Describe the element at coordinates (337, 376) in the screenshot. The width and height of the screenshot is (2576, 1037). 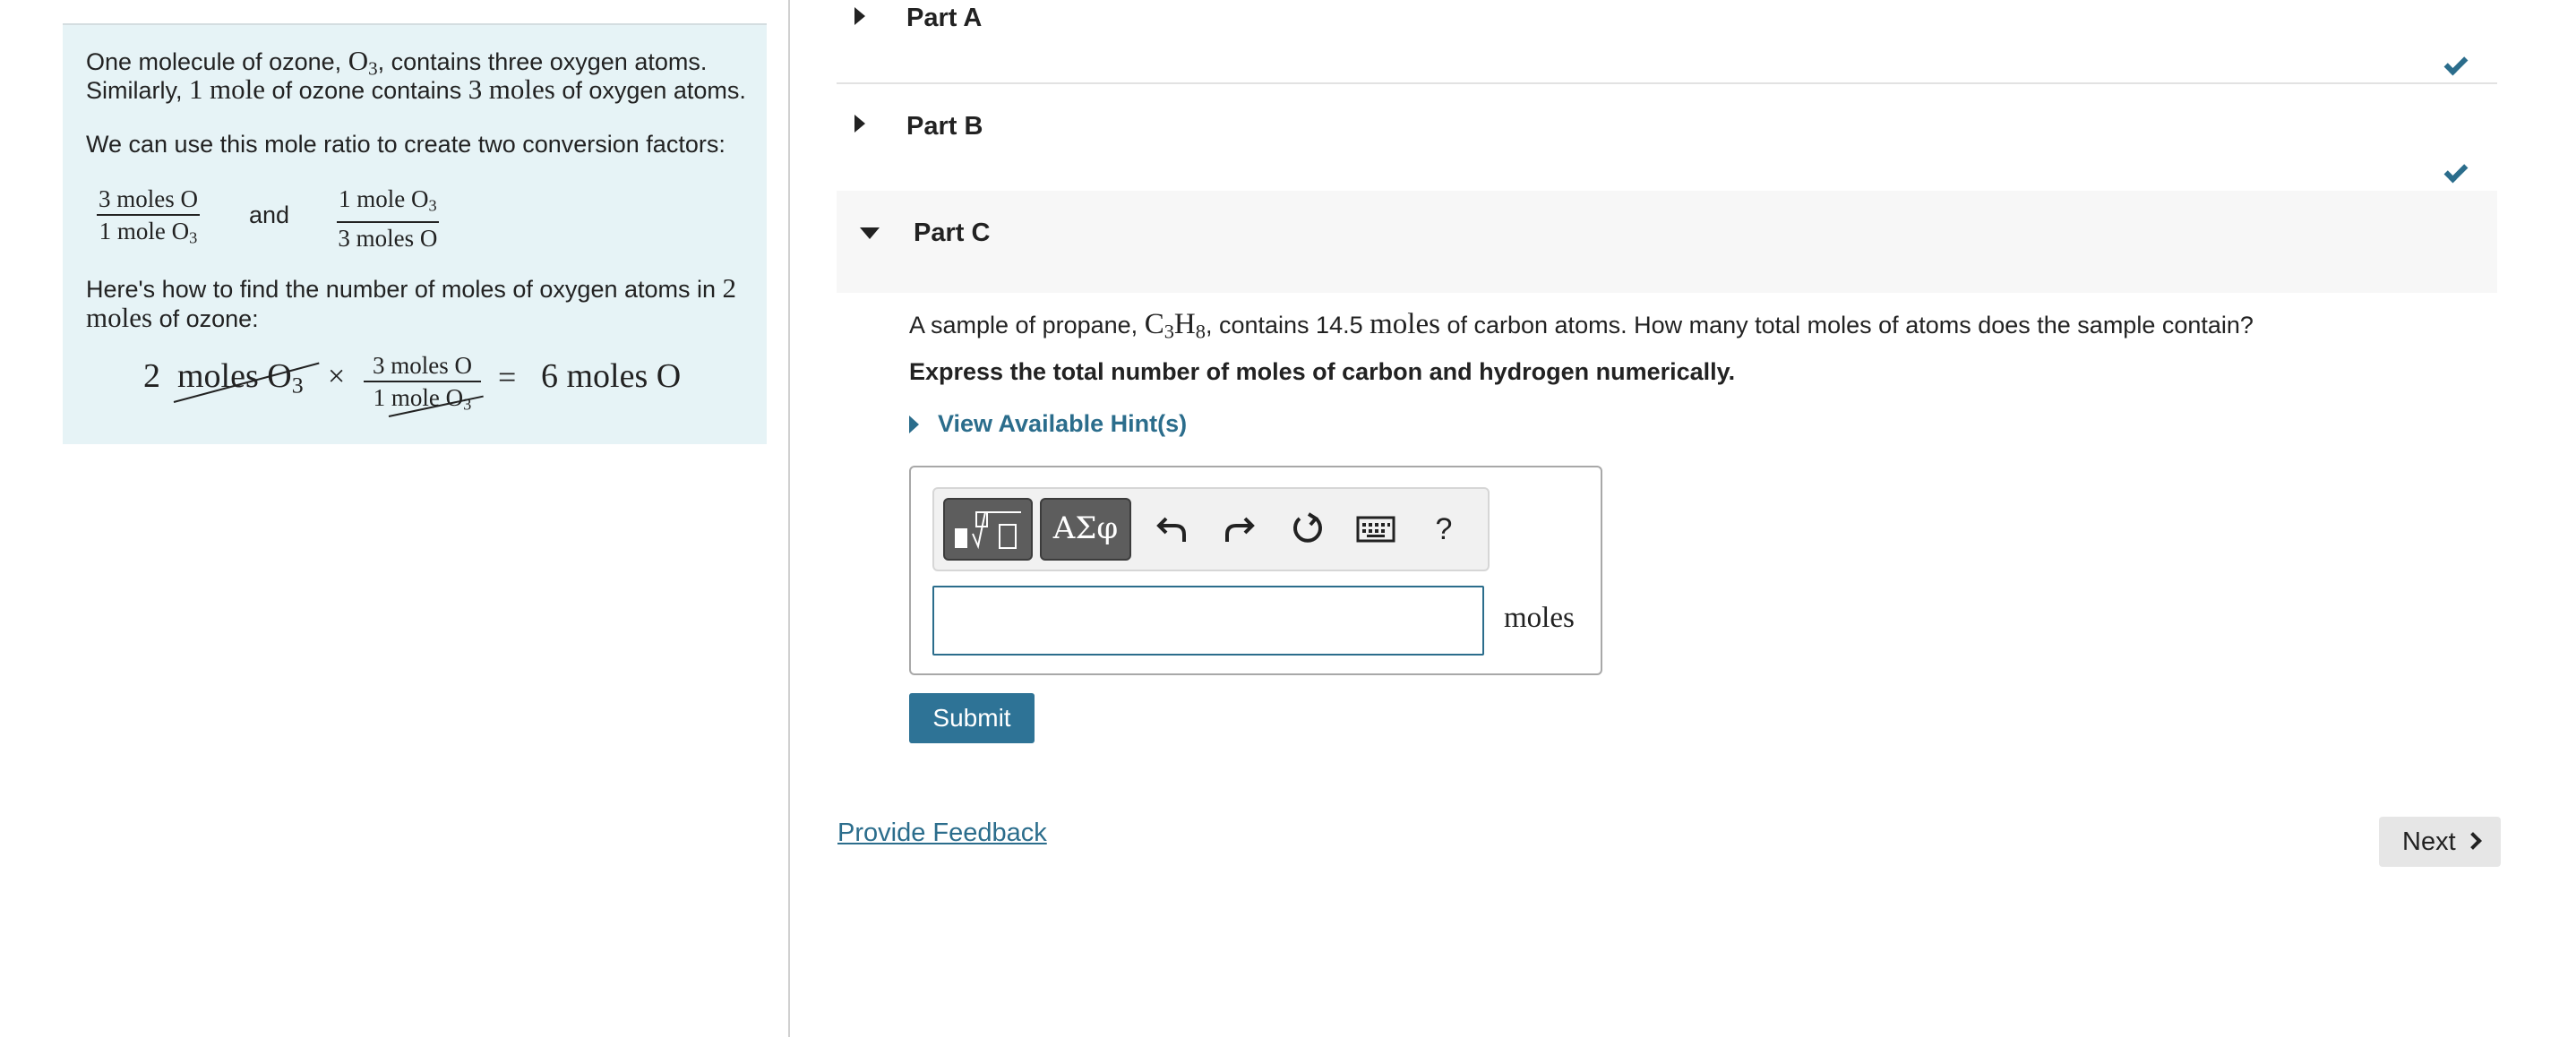
I see `times-sign: ×` at that location.